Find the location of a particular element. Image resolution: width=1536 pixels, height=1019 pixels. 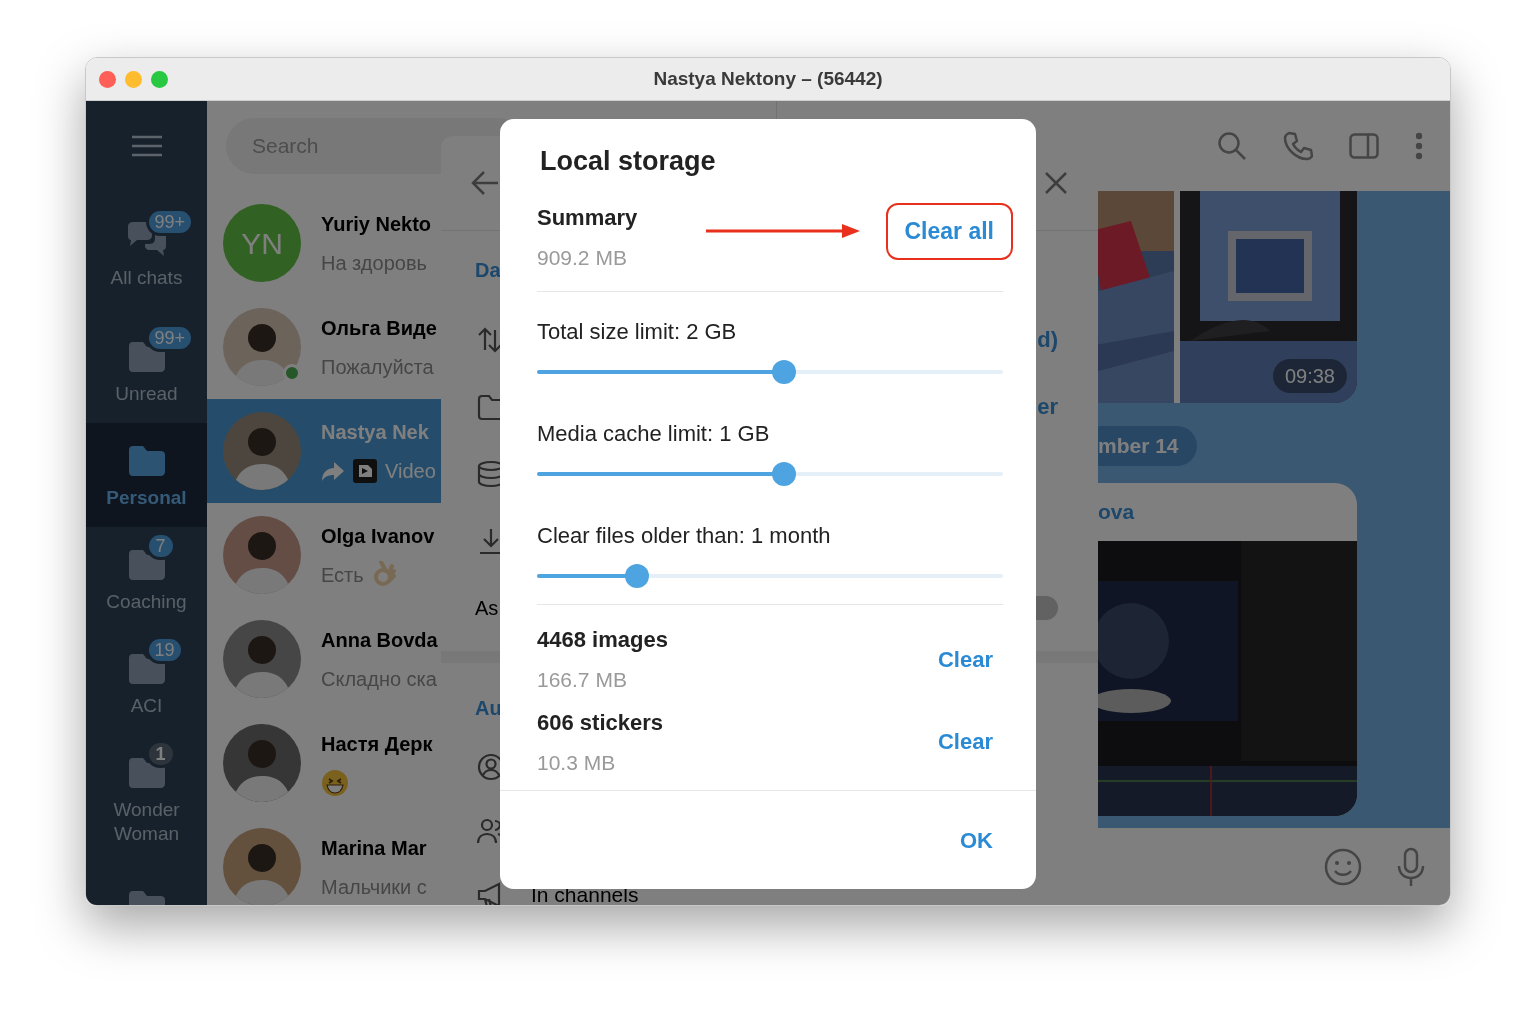

folder-tab: 1 Wonder Woman is located at coordinates (146, 799).